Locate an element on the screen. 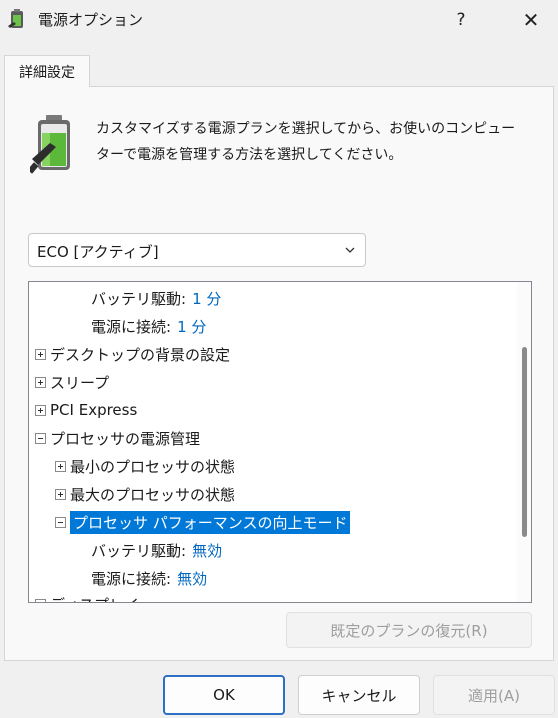  close-icon: ✕ is located at coordinates (531, 20).